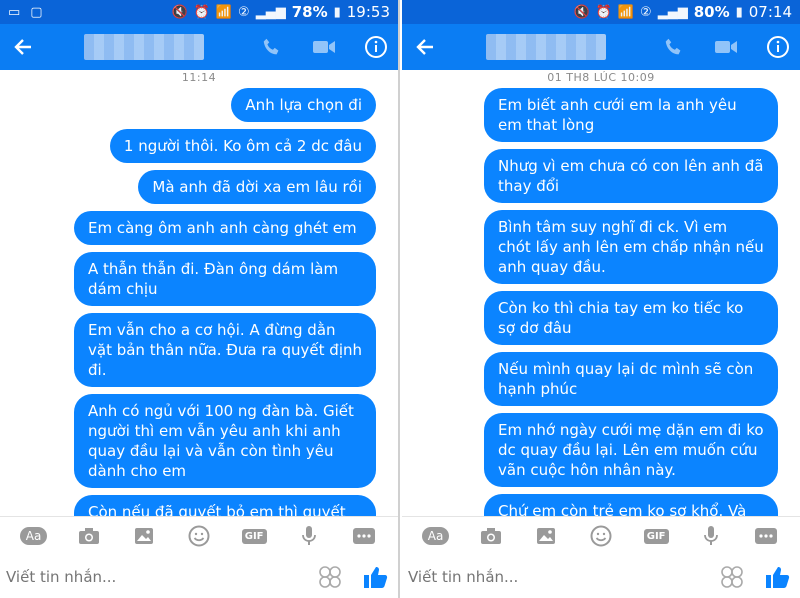 The height and width of the screenshot is (598, 800). Describe the element at coordinates (242, 146) in the screenshot. I see `message-bubble: 1 người thôi. Ko ôm cả 2 dc đâu` at that location.